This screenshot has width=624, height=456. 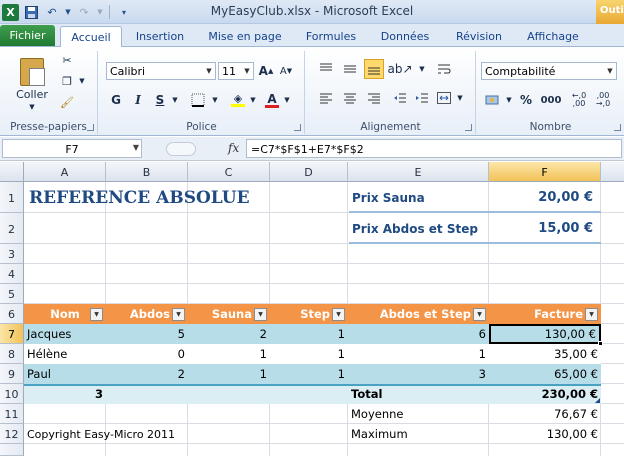 What do you see at coordinates (400, 98) in the screenshot?
I see `decrease-indent-icon` at bounding box center [400, 98].